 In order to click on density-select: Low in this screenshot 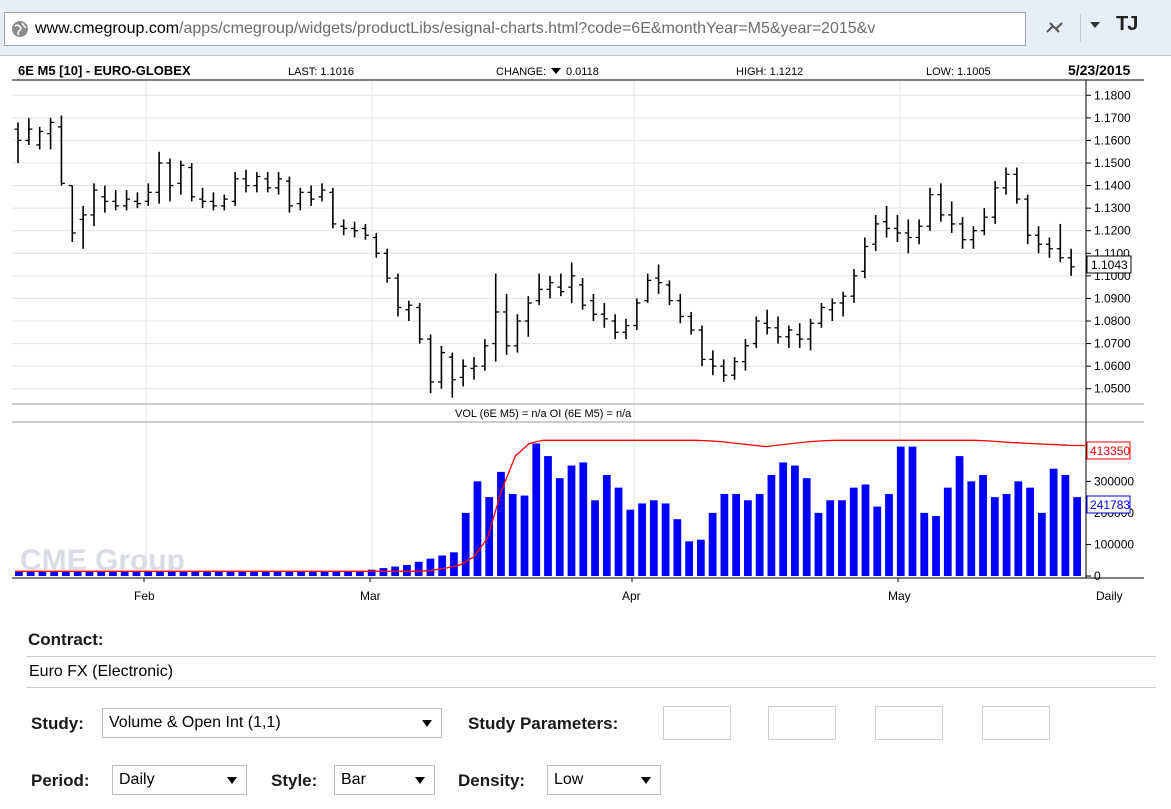, I will do `click(604, 780)`.